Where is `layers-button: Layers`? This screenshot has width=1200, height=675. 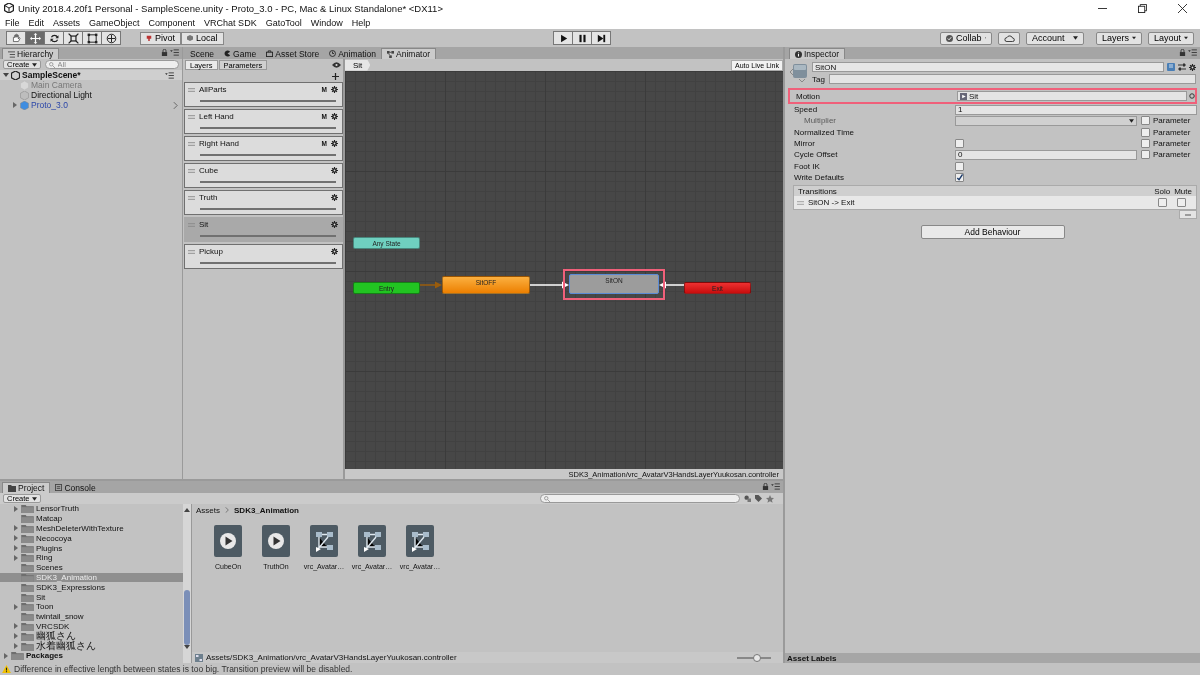
layers-button: Layers is located at coordinates (1119, 38).